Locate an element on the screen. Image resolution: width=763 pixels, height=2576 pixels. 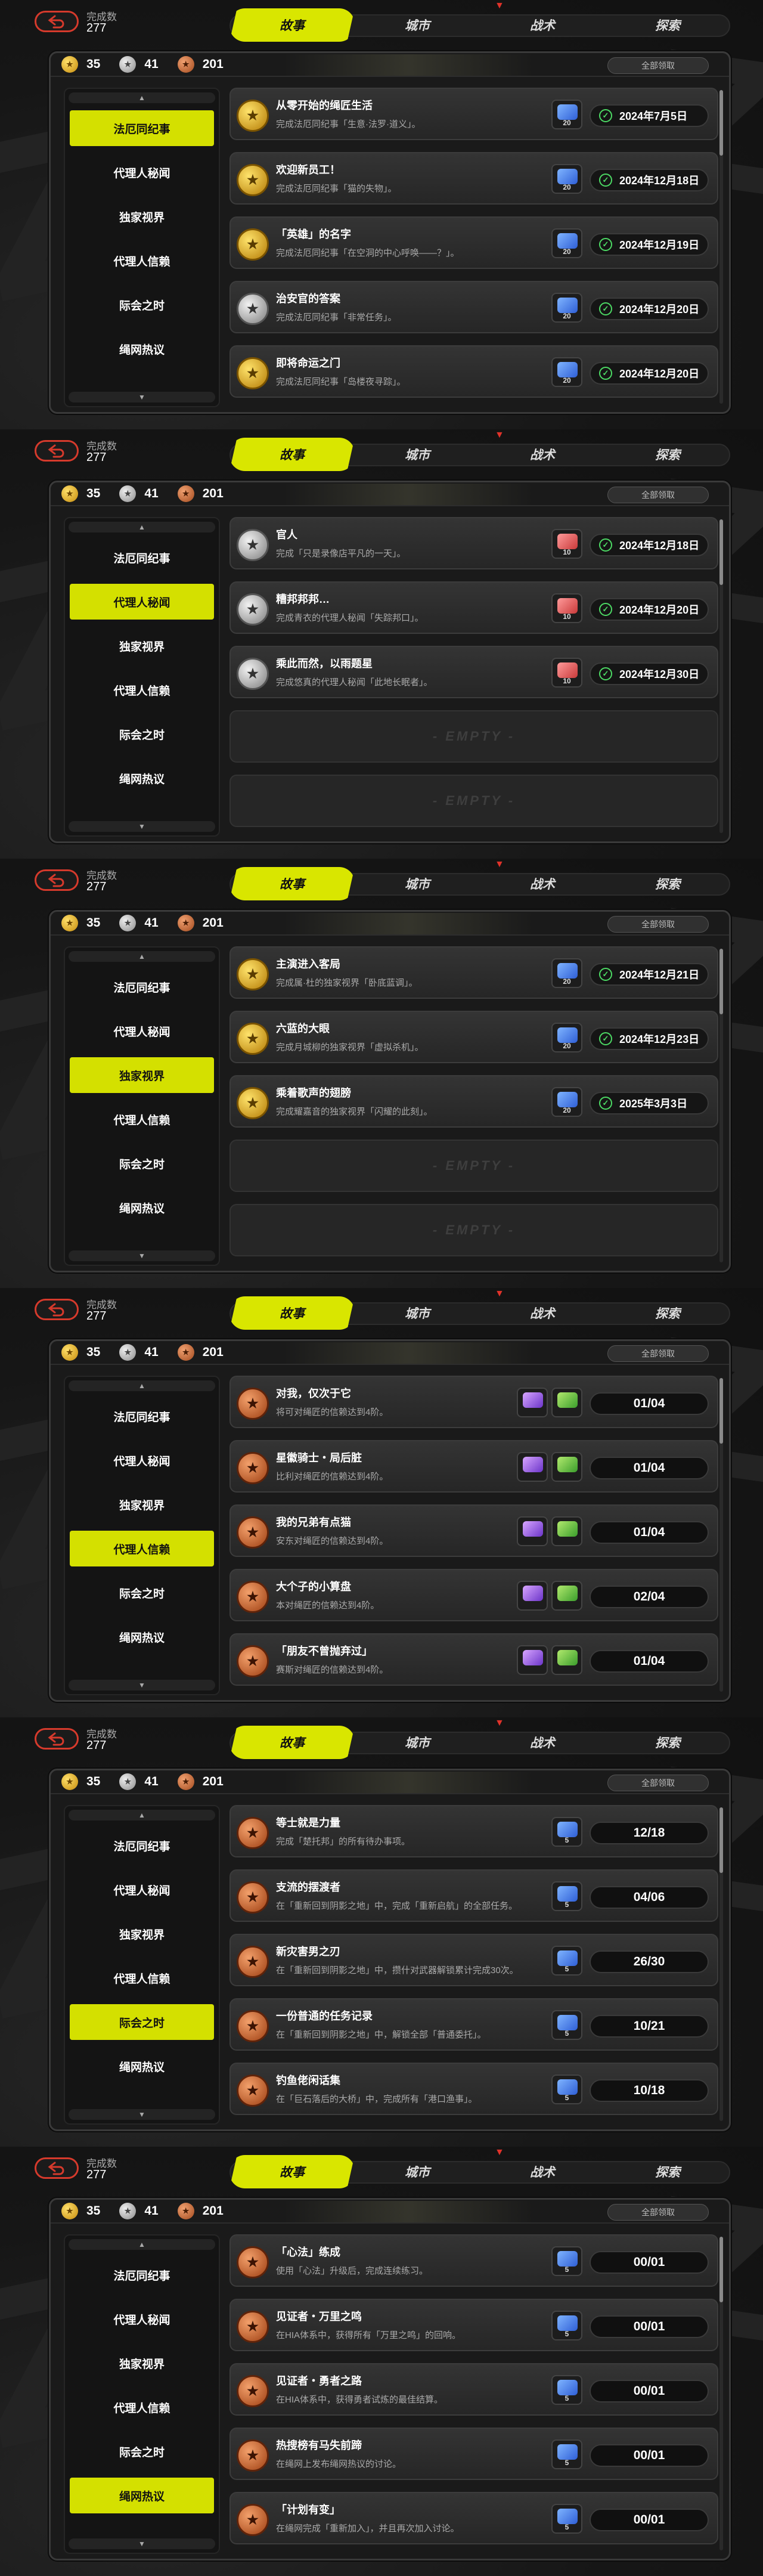
achievement-row: ★ 热搜榜有马失前蹄 在绳网上发布绳网热议的讨论。 5 00/01 is located at coordinates (473, 2454).